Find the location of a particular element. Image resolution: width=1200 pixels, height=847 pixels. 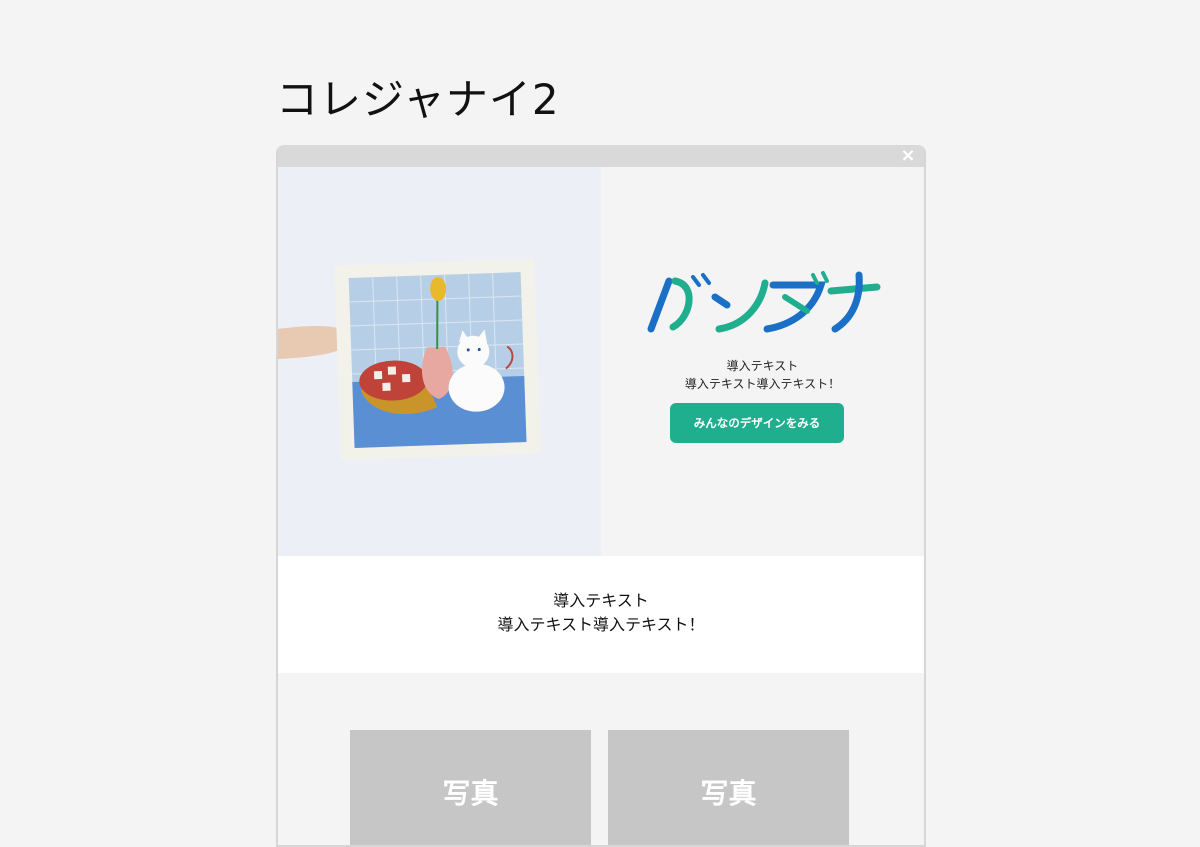

close-icon: × is located at coordinates (908, 156).